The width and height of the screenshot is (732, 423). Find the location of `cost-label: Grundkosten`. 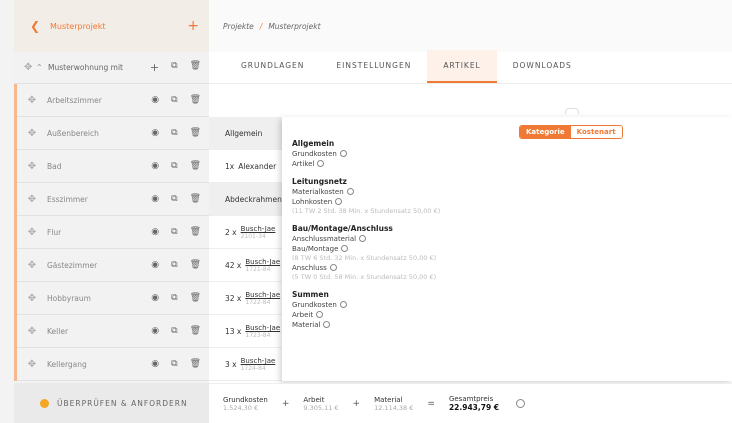

cost-label: Grundkosten is located at coordinates (314, 154).